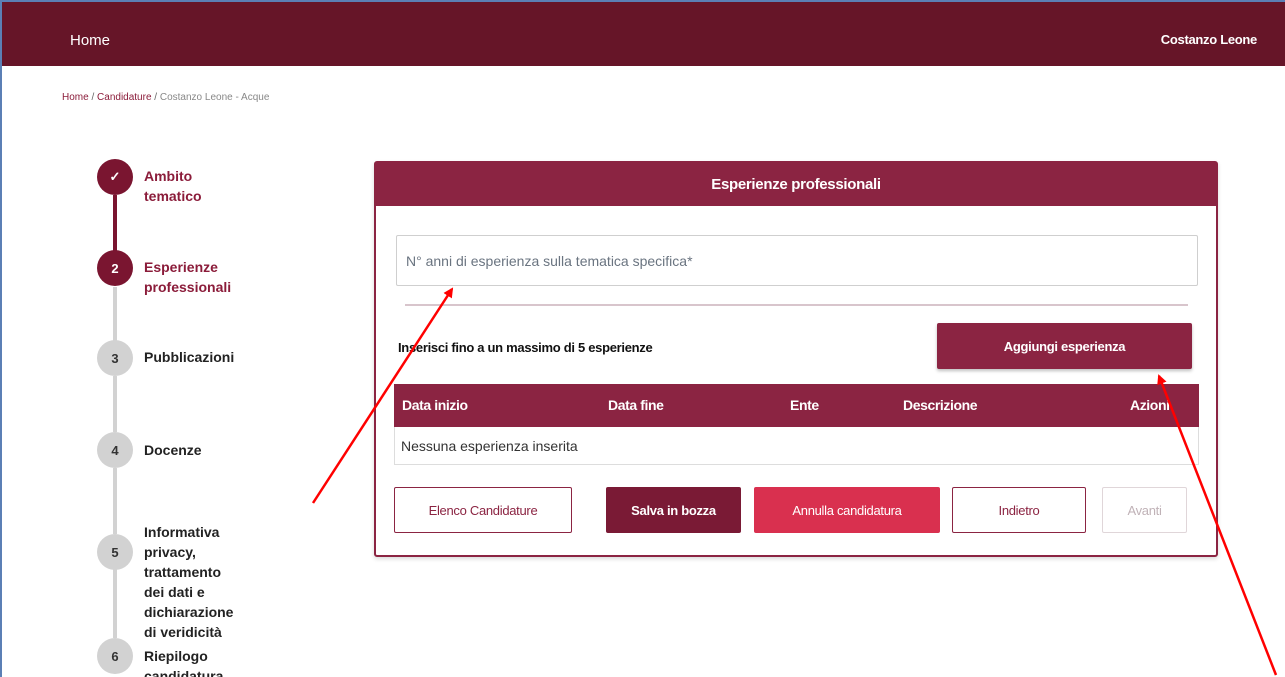 Image resolution: width=1285 pixels, height=677 pixels. What do you see at coordinates (115, 268) in the screenshot?
I see `step-2-number: 2` at bounding box center [115, 268].